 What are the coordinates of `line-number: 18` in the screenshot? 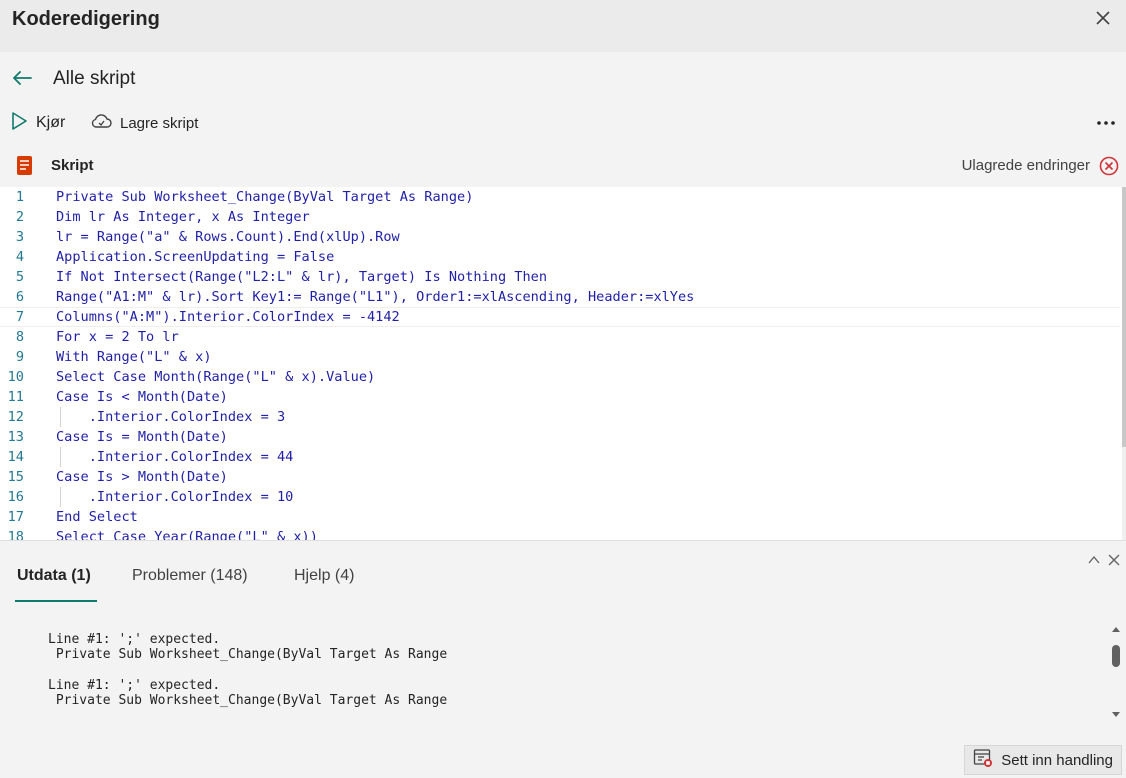 It's located at (15, 534).